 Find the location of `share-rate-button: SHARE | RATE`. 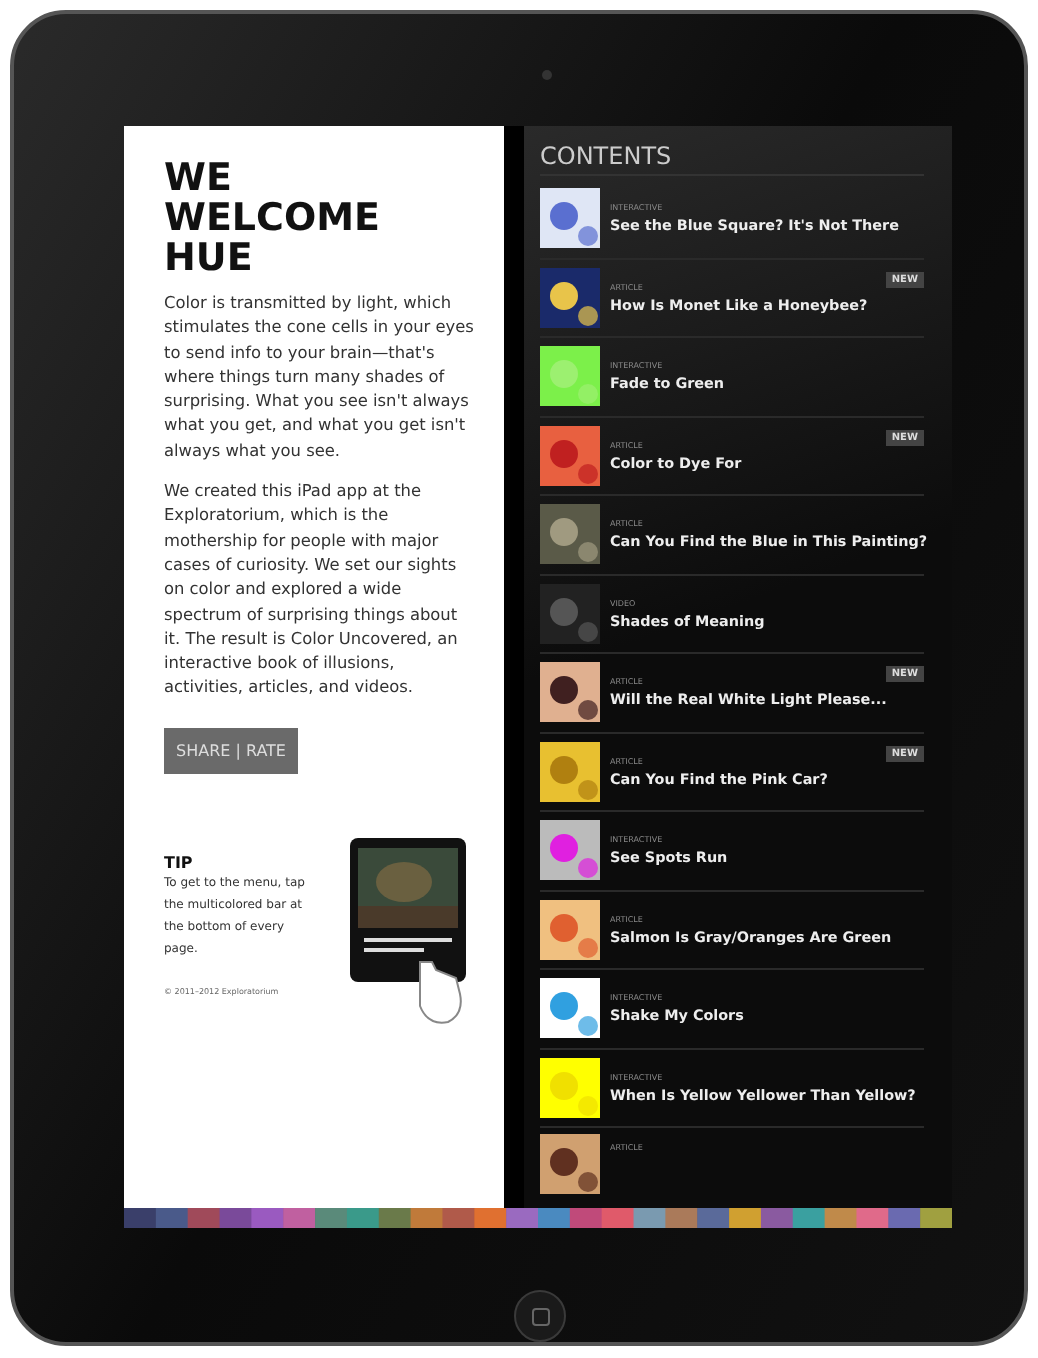

share-rate-button: SHARE | RATE is located at coordinates (231, 750).